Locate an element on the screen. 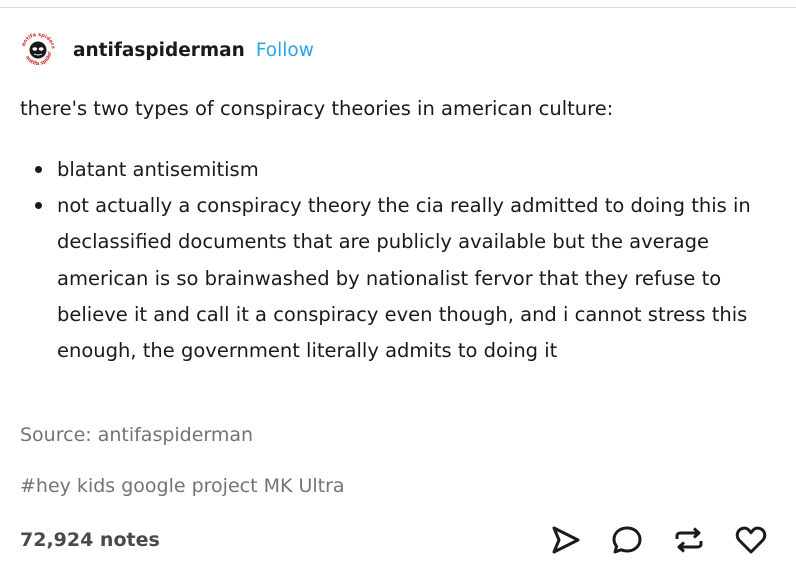 Image resolution: width=796 pixels, height=574 pixels. top-divider is located at coordinates (398, 7).